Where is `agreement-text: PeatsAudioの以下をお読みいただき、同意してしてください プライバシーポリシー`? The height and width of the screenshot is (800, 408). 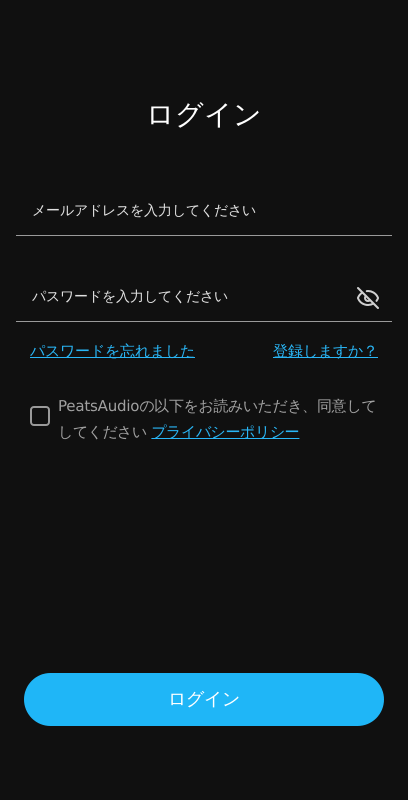
agreement-text: PeatsAudioの以下をお読みいただき、同意してしてください プライバシーポリシー is located at coordinates (218, 419).